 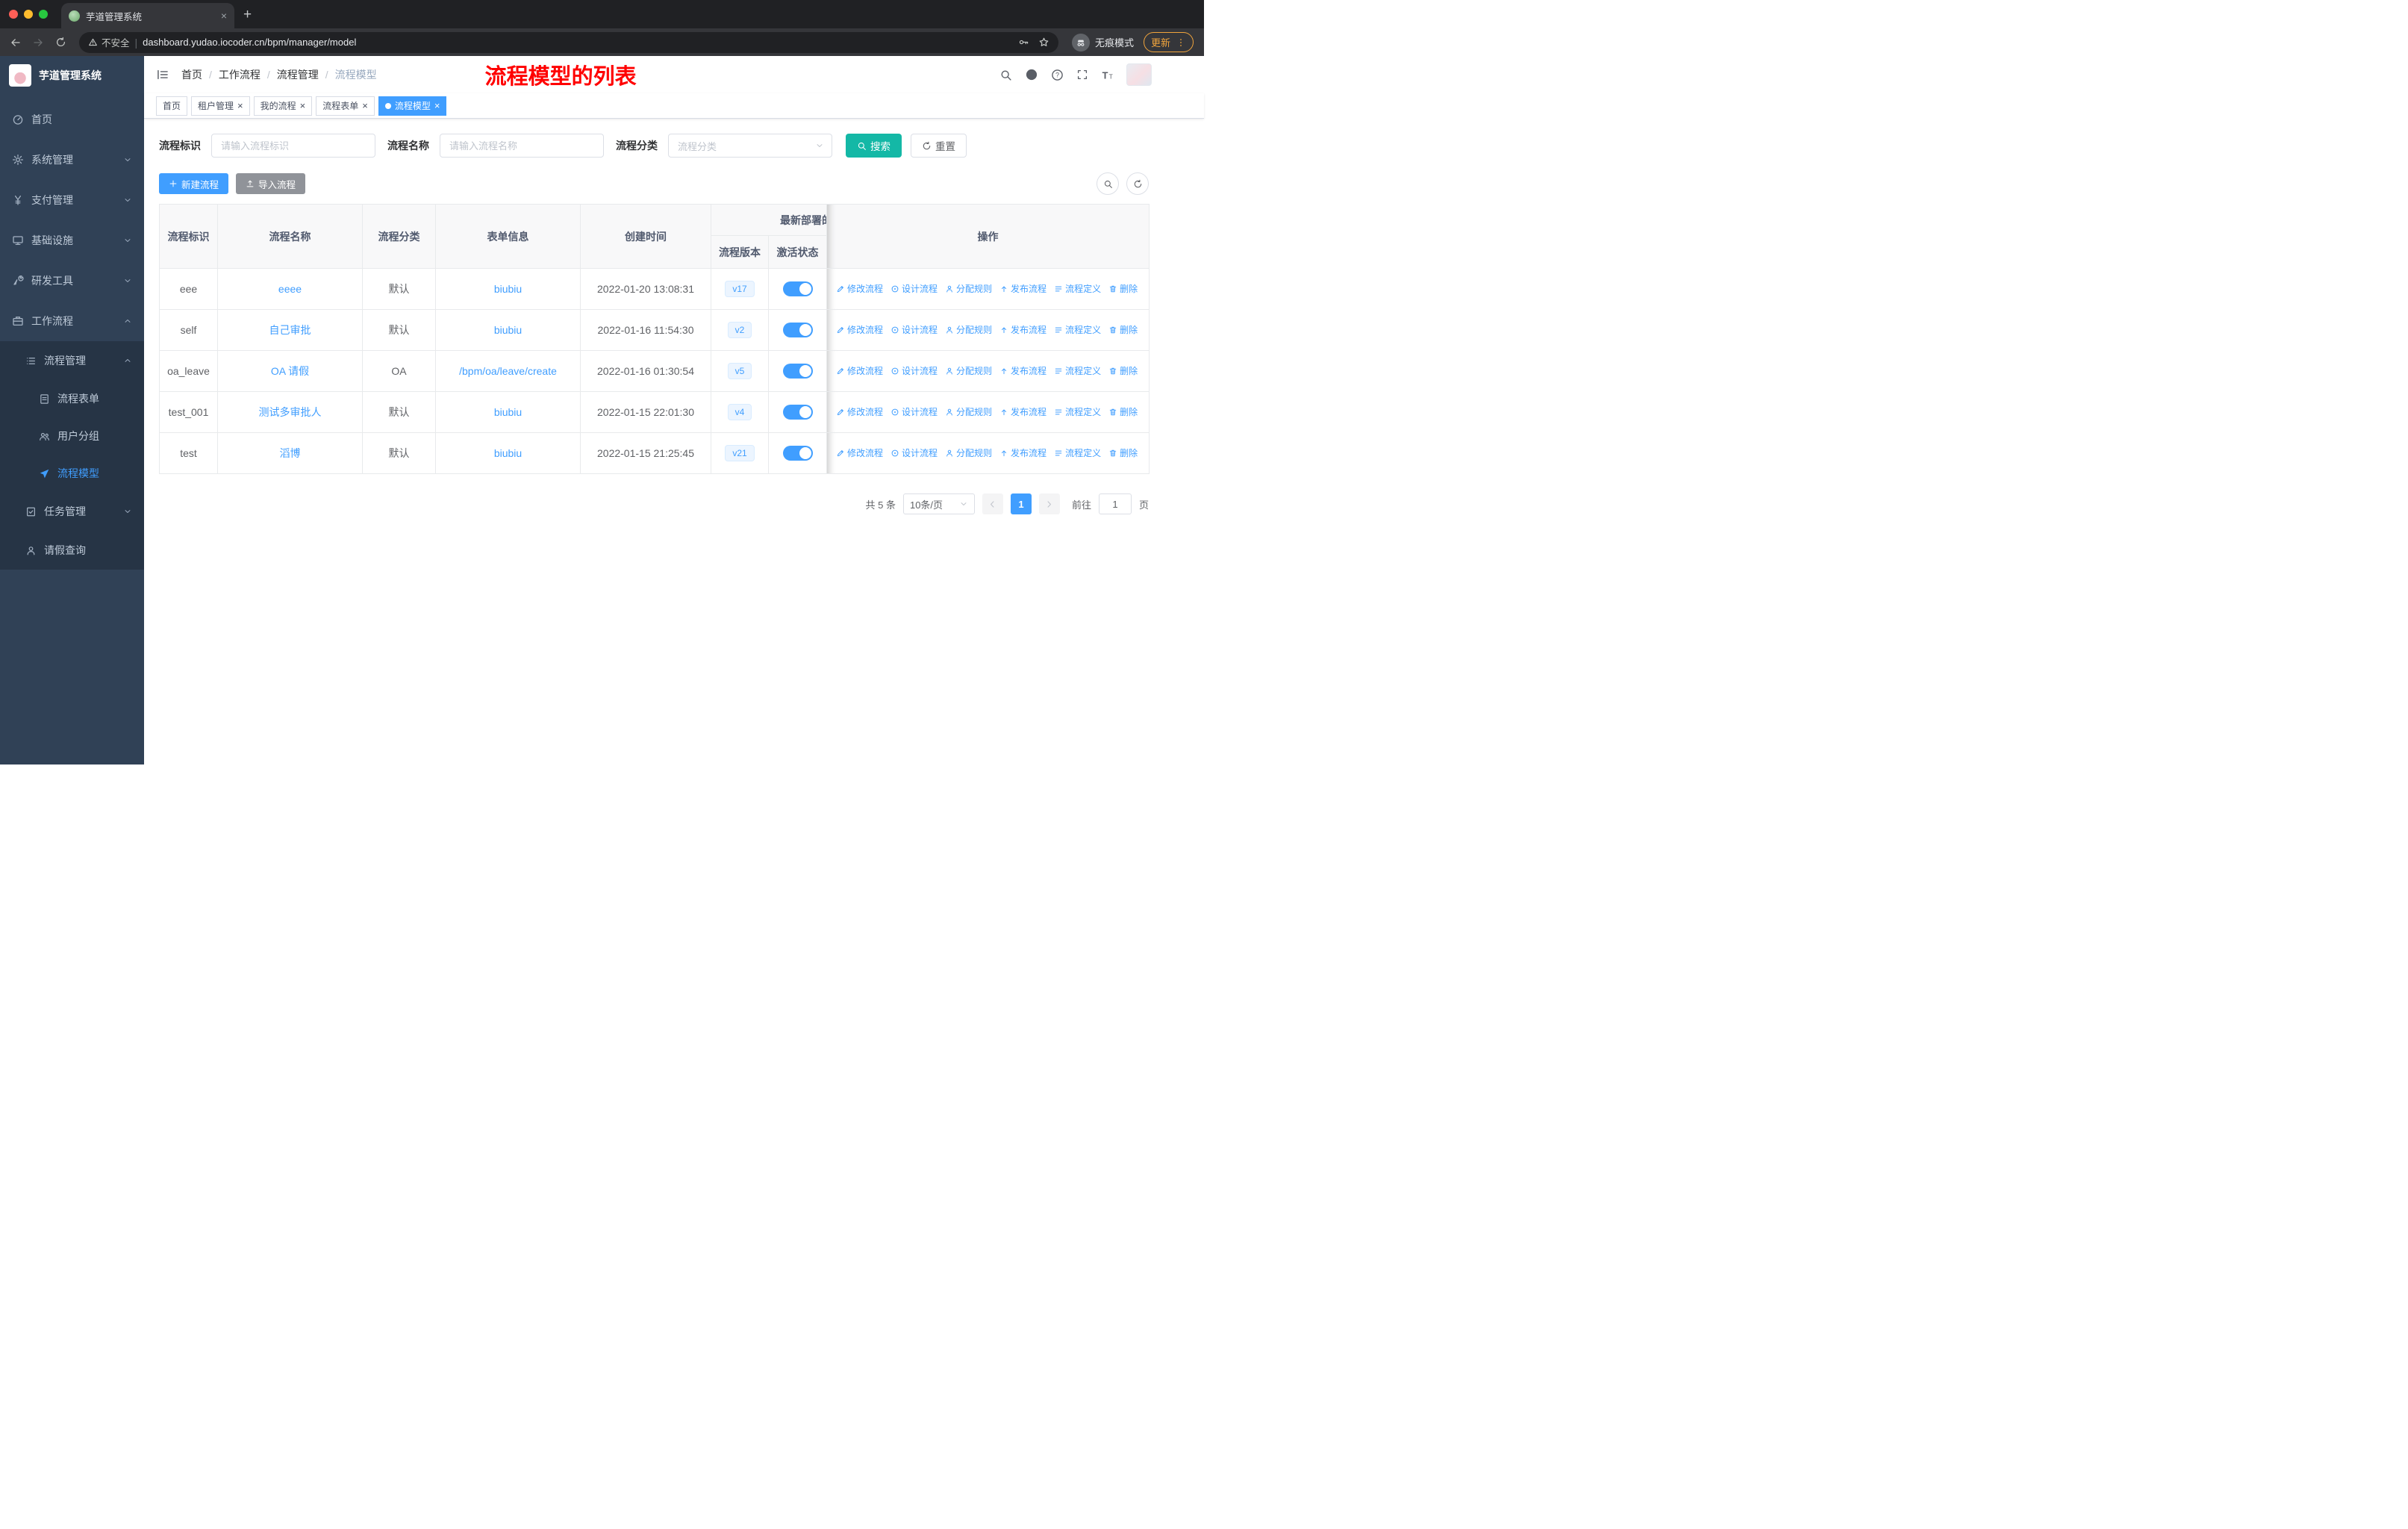 What do you see at coordinates (522, 146) in the screenshot?
I see `process-name-input` at bounding box center [522, 146].